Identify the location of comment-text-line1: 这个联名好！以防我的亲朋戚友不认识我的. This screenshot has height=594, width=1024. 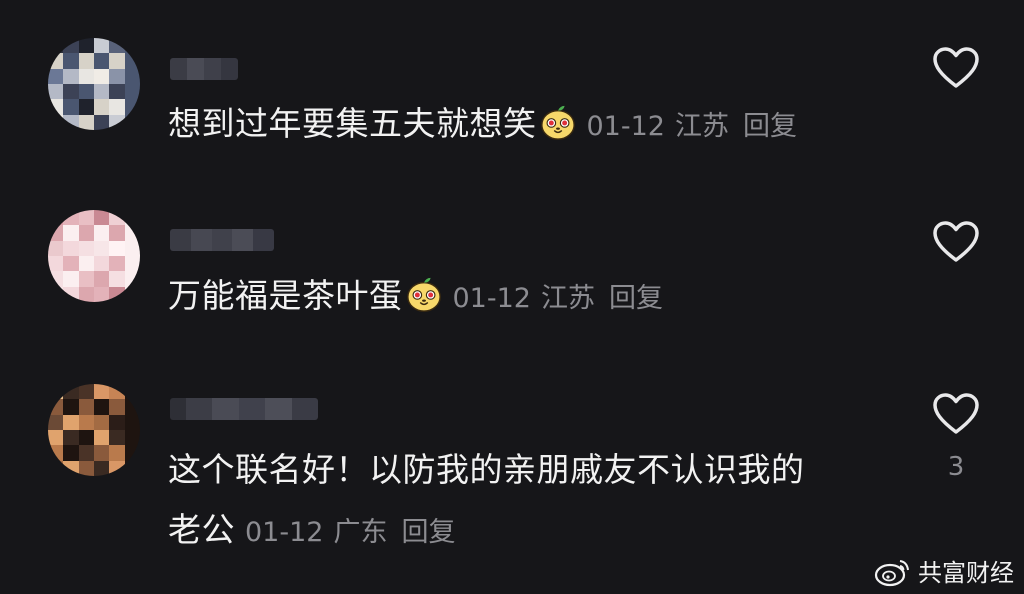
(486, 469).